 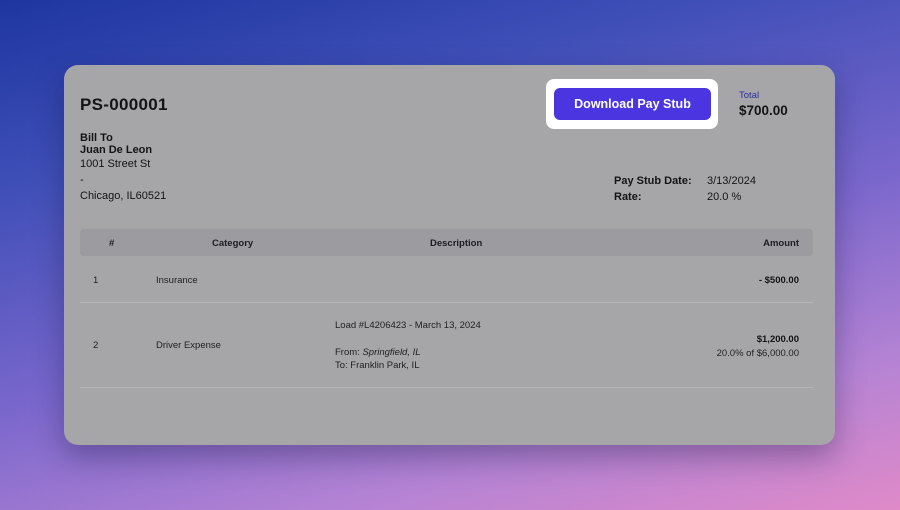 I want to click on bill-to-street: 1001 Street St, so click(x=115, y=164).